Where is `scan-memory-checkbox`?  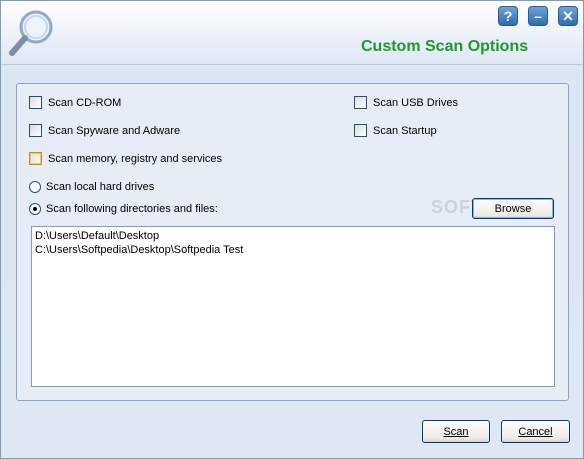 scan-memory-checkbox is located at coordinates (35, 158).